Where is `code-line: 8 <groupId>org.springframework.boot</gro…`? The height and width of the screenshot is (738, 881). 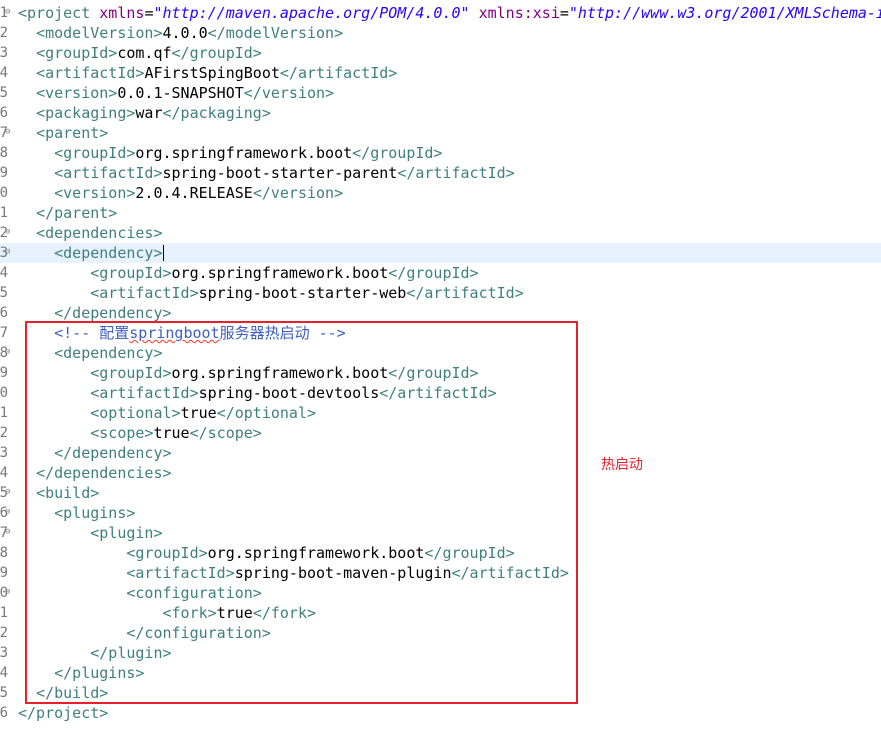 code-line: 8 <groupId>org.springframework.boot</gro… is located at coordinates (440, 153).